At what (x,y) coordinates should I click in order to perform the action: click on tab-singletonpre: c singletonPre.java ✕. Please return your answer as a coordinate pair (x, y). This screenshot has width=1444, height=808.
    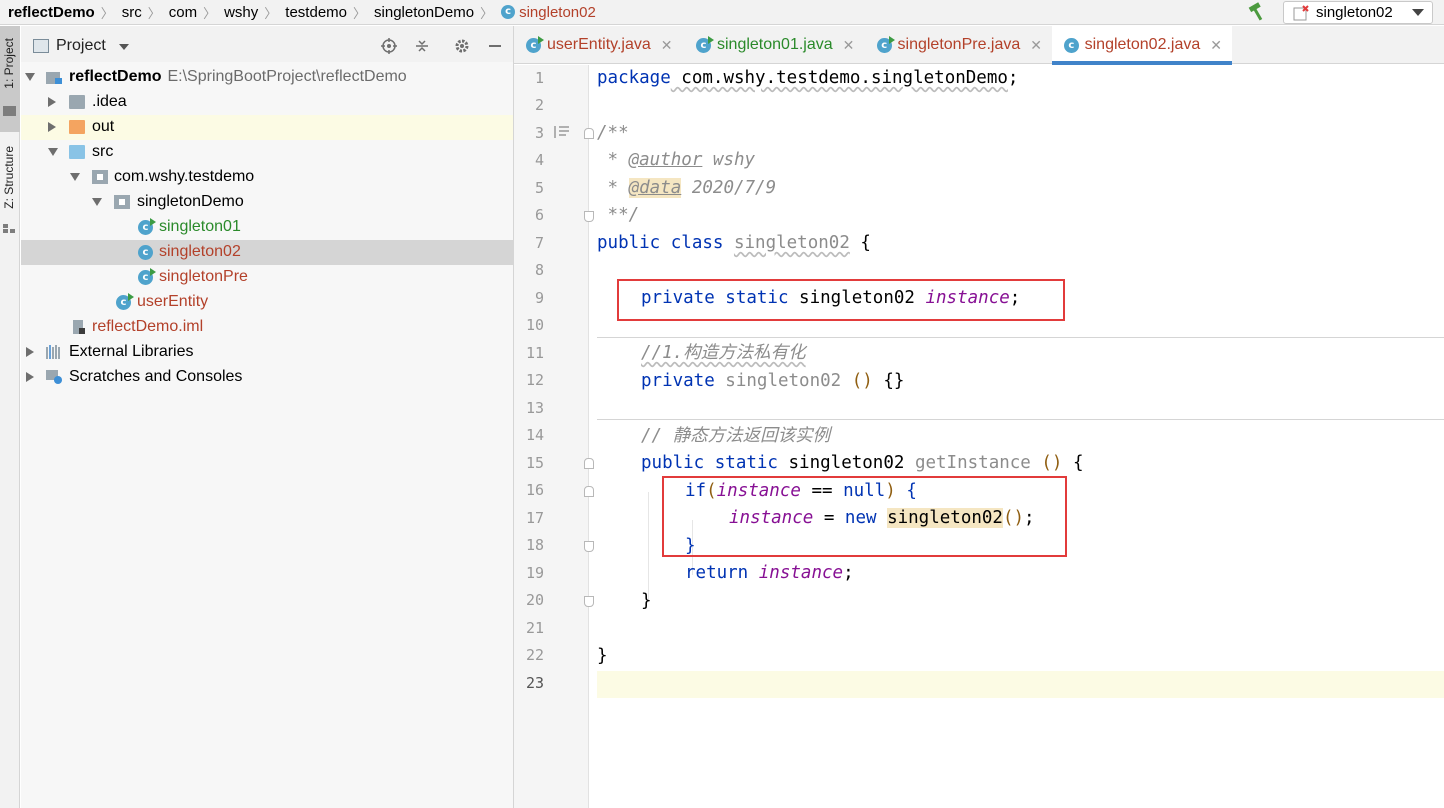
    Looking at the image, I should click on (958, 45).